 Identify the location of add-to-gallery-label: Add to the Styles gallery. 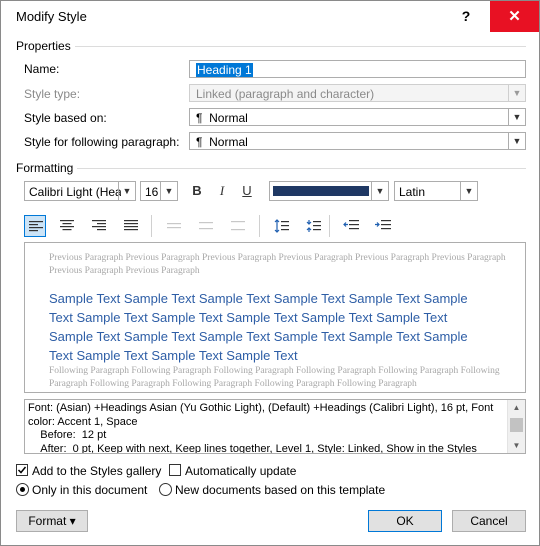
(97, 471).